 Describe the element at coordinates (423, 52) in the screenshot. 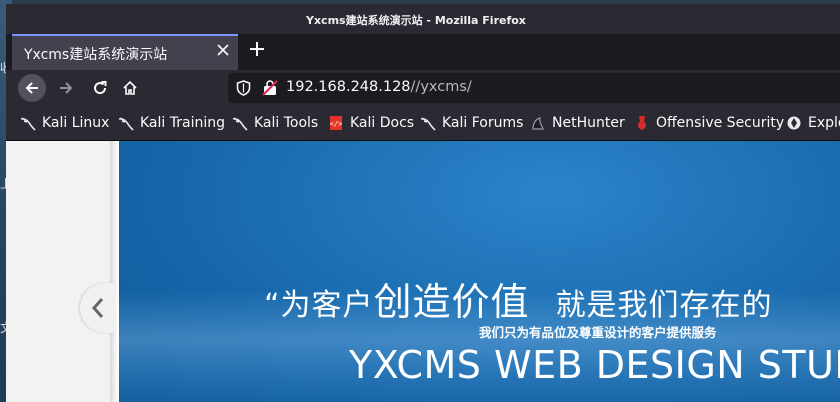

I see `tab-strip: Yxcms建站系统演示站` at that location.